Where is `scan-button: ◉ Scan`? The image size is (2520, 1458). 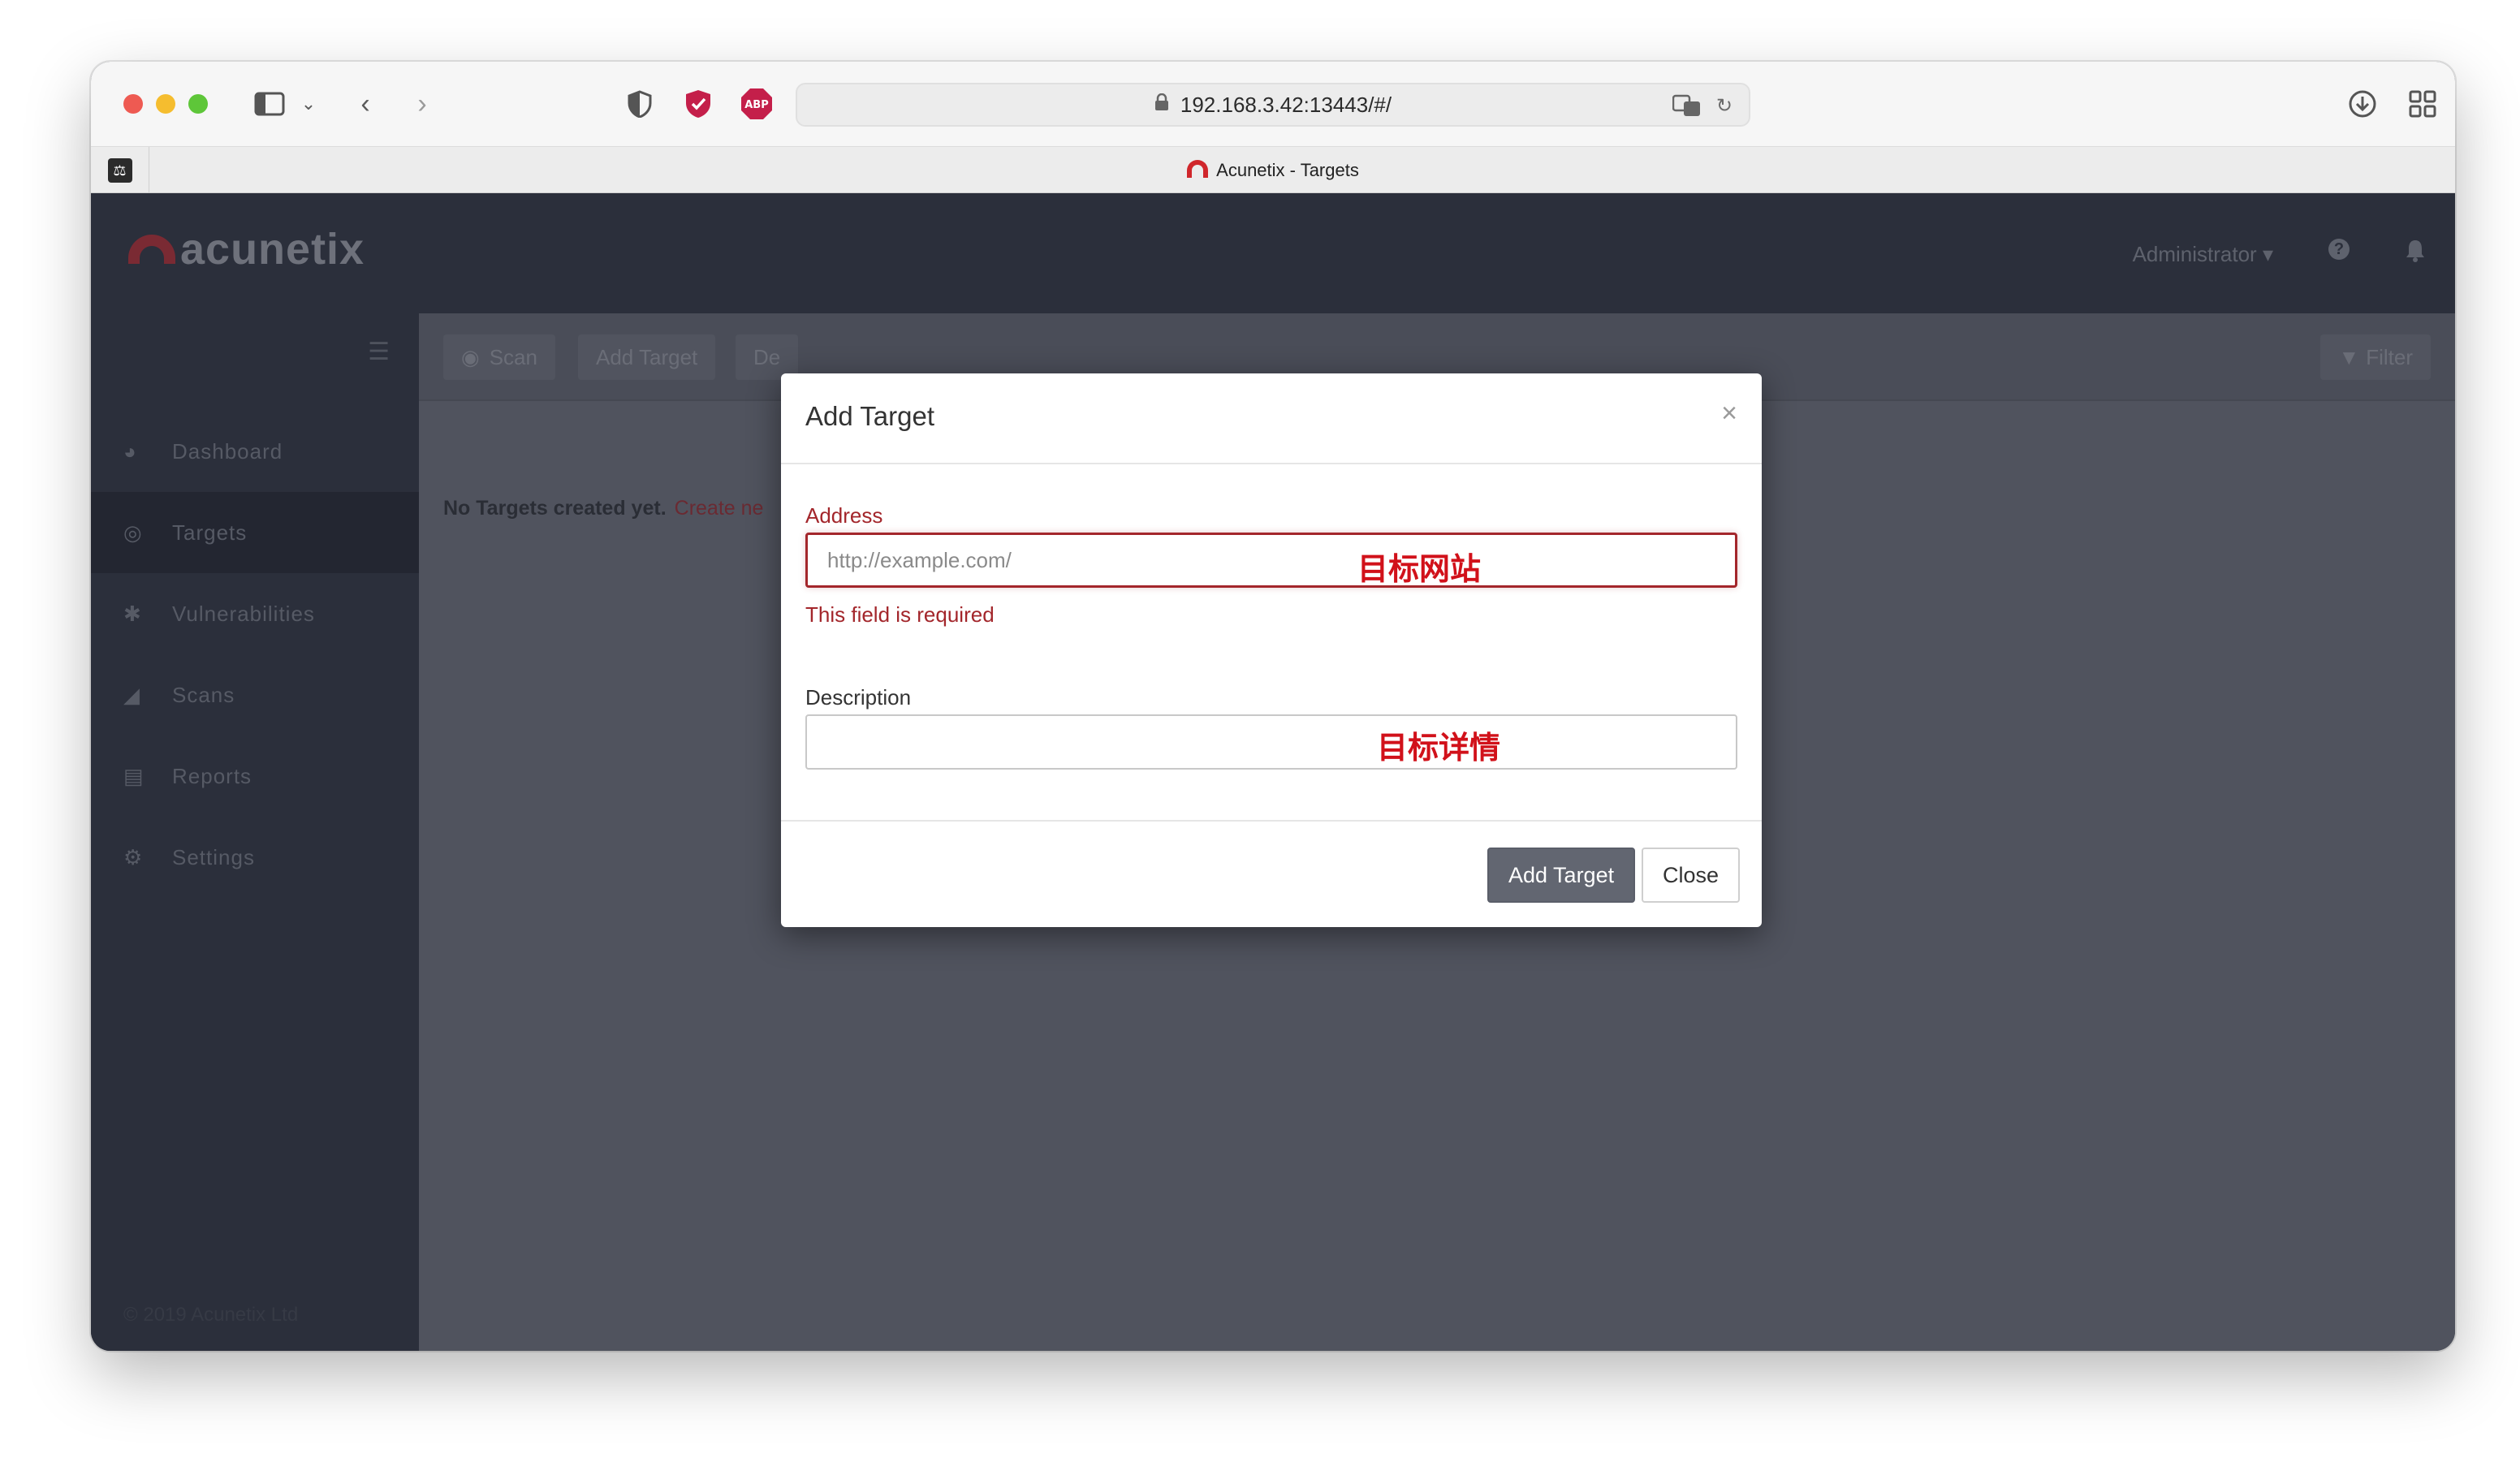
scan-button: ◉ Scan is located at coordinates (499, 357).